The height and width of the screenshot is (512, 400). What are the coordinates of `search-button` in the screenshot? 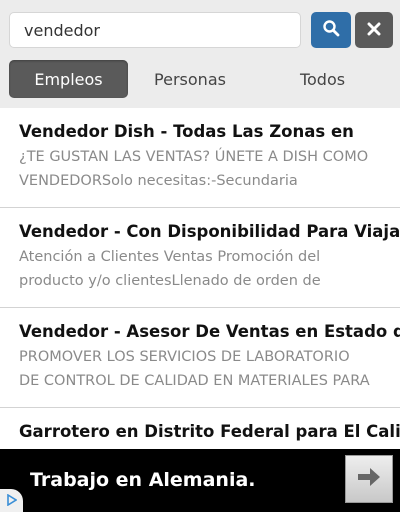 It's located at (331, 30).